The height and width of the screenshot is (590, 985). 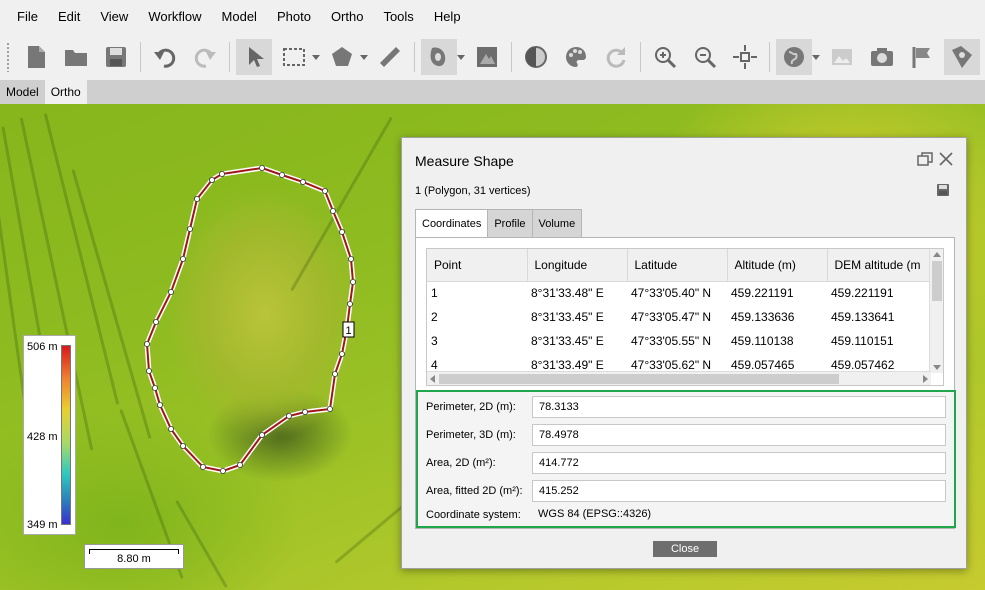 I want to click on mask-shape-dropdown, so click(x=461, y=57).